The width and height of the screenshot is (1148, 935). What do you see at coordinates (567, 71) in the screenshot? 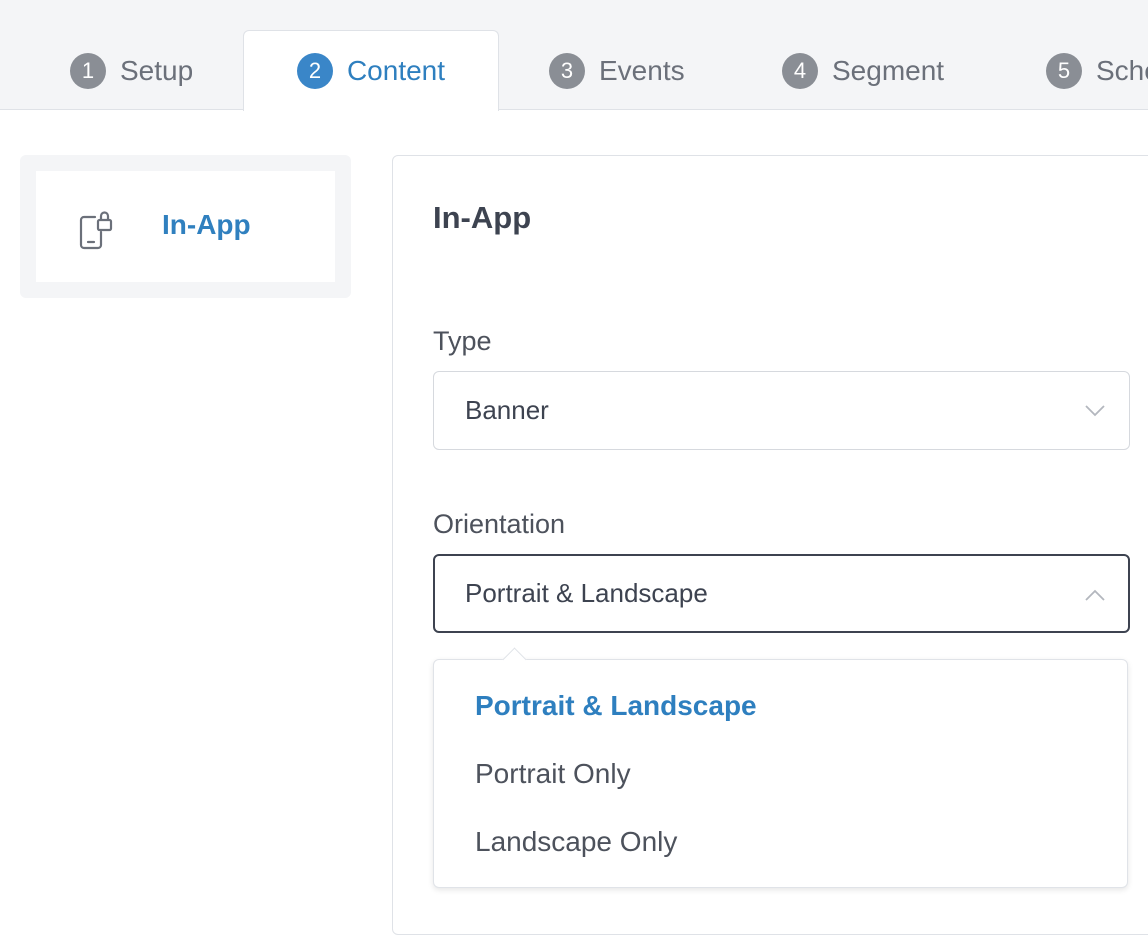
I see `step-number-badge: 3` at bounding box center [567, 71].